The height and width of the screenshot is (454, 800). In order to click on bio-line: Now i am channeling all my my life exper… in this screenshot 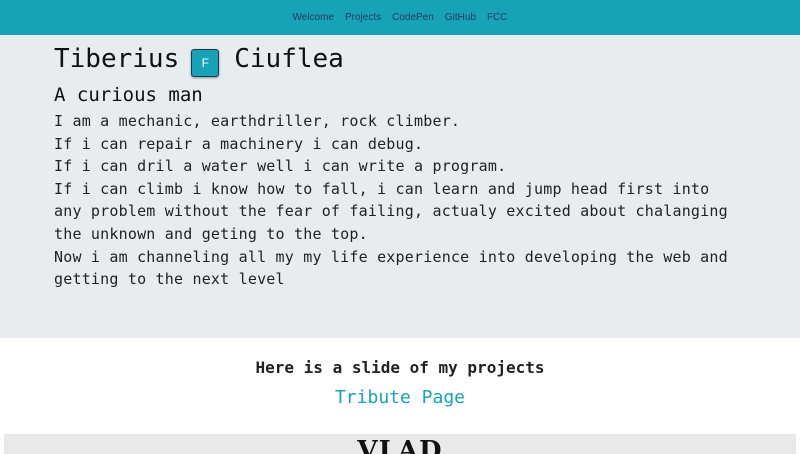, I will do `click(391, 268)`.